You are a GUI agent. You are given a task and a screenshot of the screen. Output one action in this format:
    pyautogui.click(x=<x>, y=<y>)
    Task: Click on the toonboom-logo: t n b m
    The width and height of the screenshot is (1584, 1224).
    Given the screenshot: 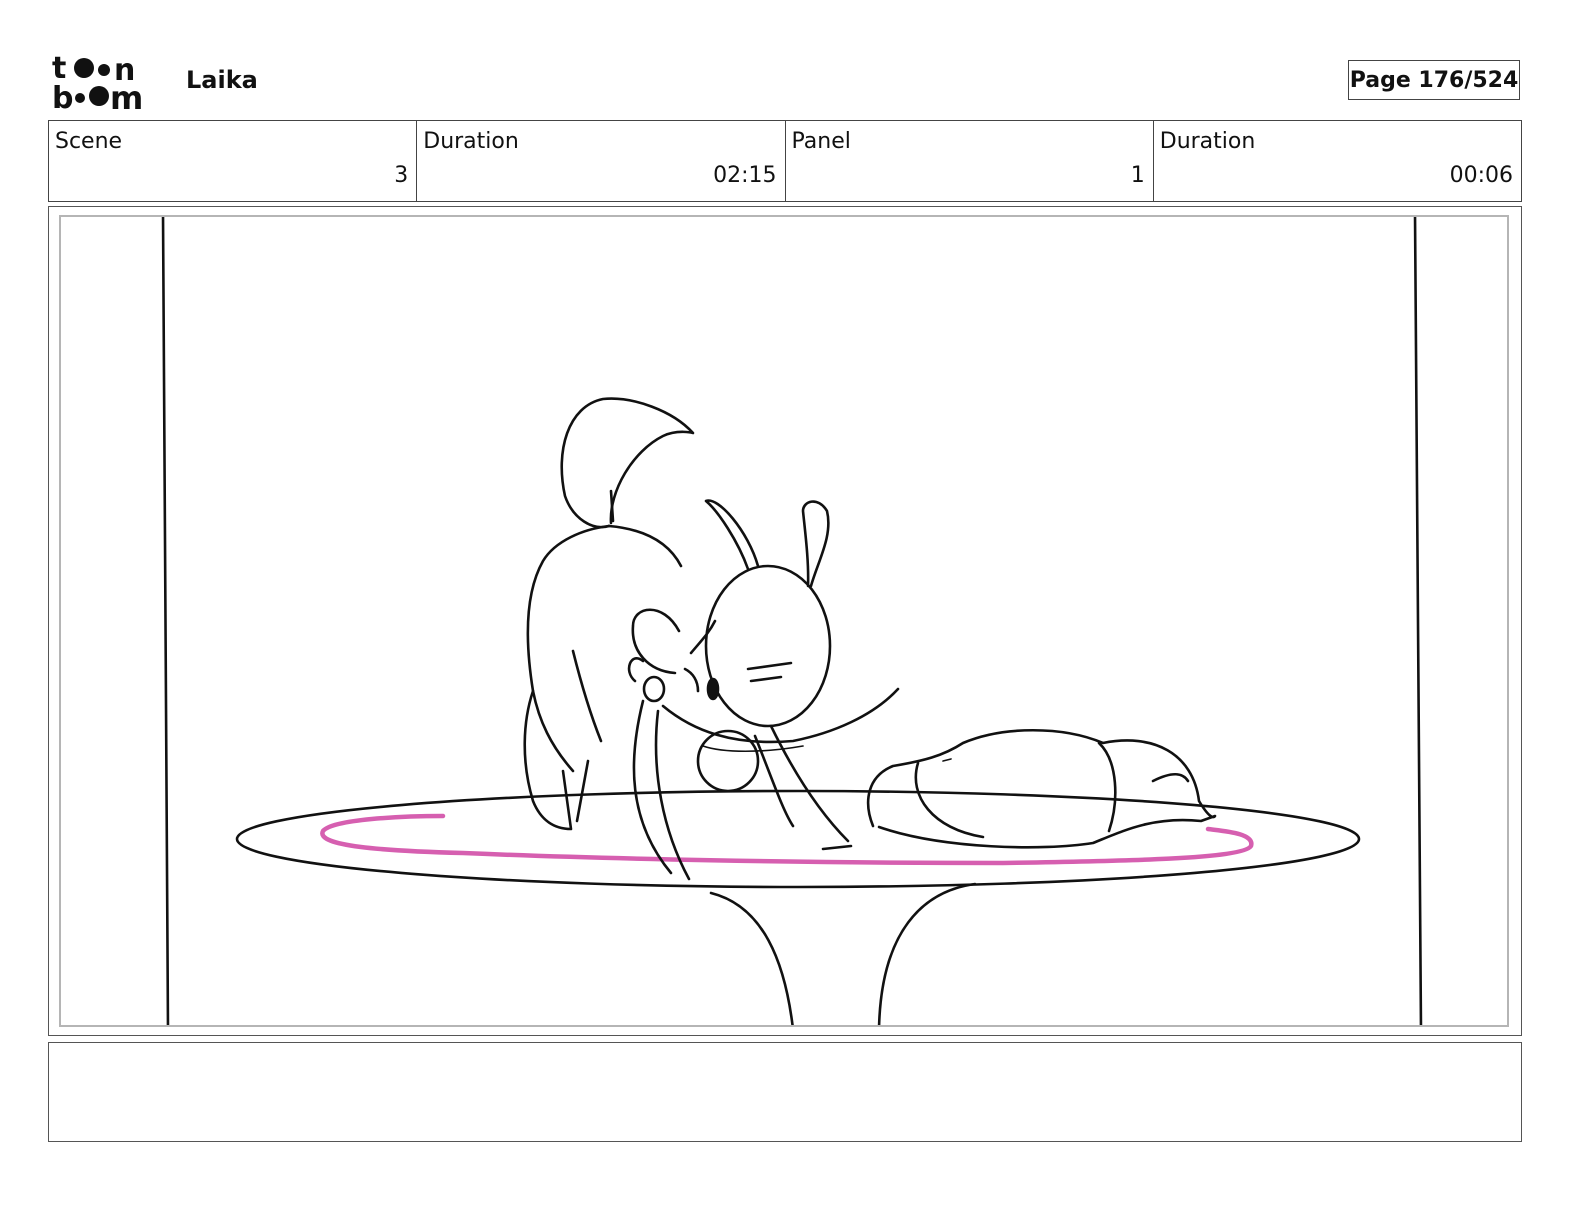 What is the action you would take?
    pyautogui.click(x=107, y=84)
    